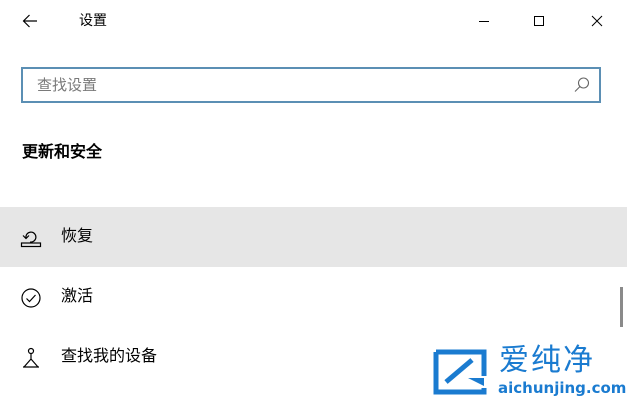 The height and width of the screenshot is (402, 627). I want to click on search-input, so click(302, 85).